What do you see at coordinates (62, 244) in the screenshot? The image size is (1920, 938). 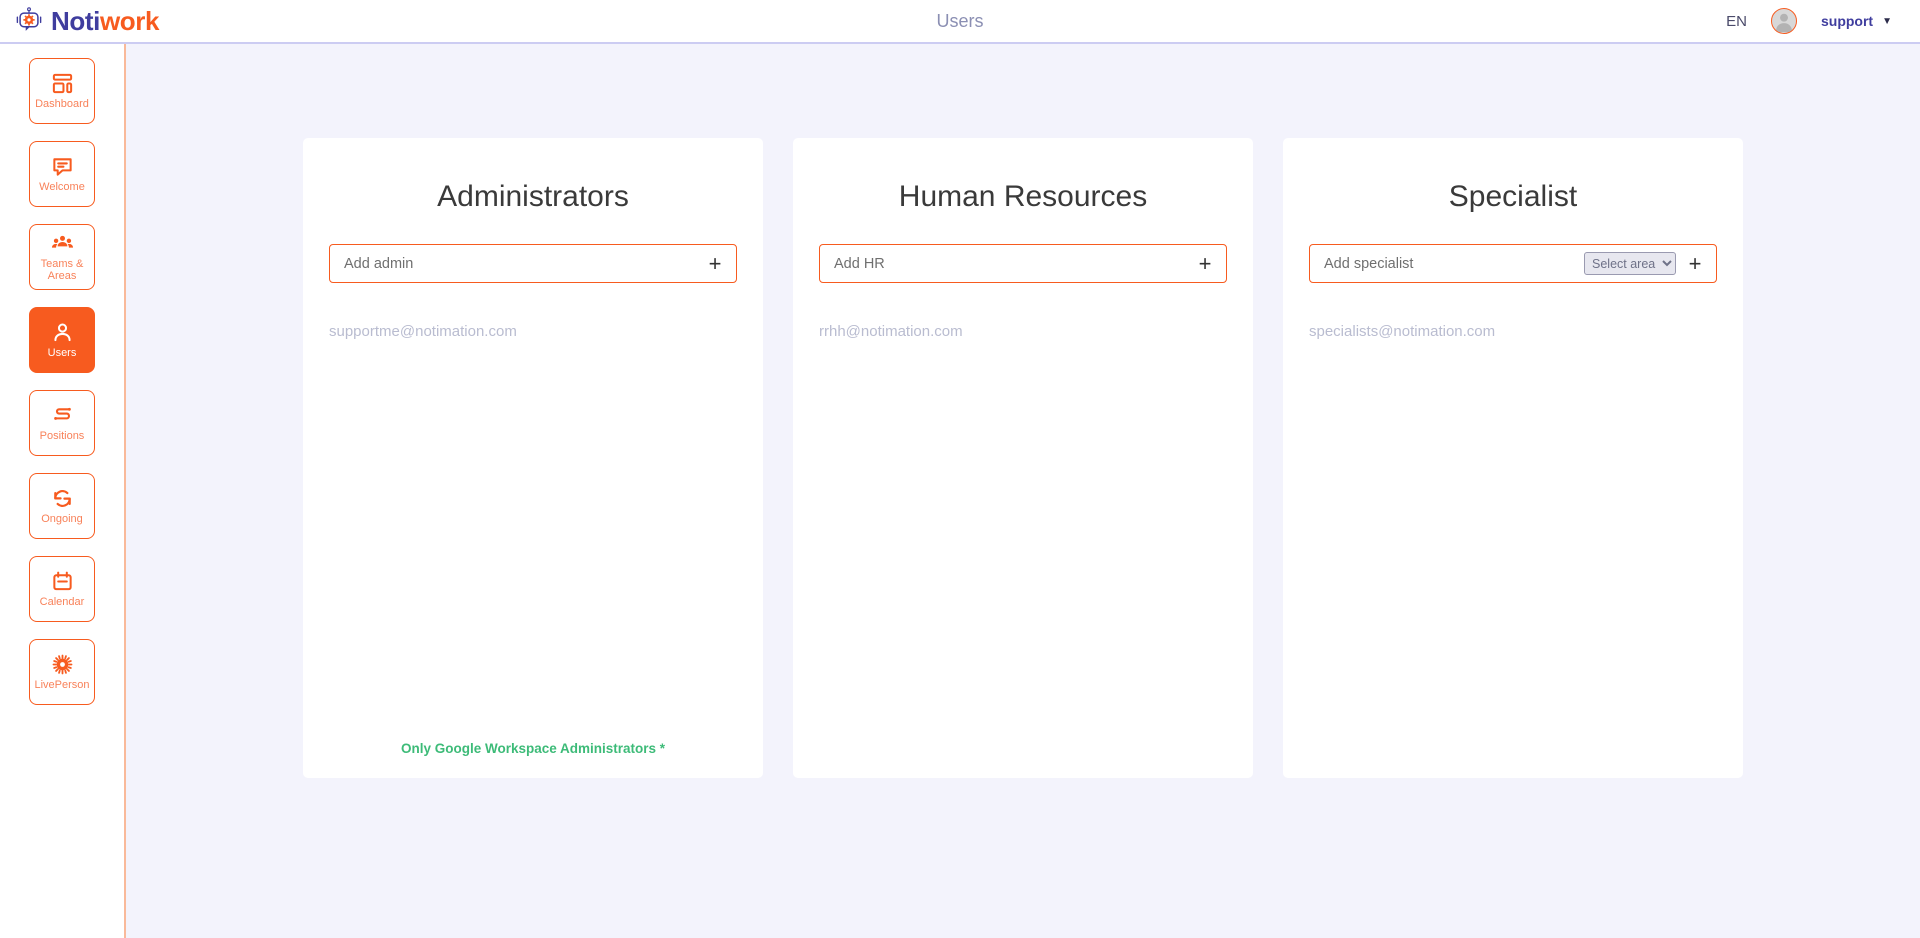 I see `people-group-icon` at bounding box center [62, 244].